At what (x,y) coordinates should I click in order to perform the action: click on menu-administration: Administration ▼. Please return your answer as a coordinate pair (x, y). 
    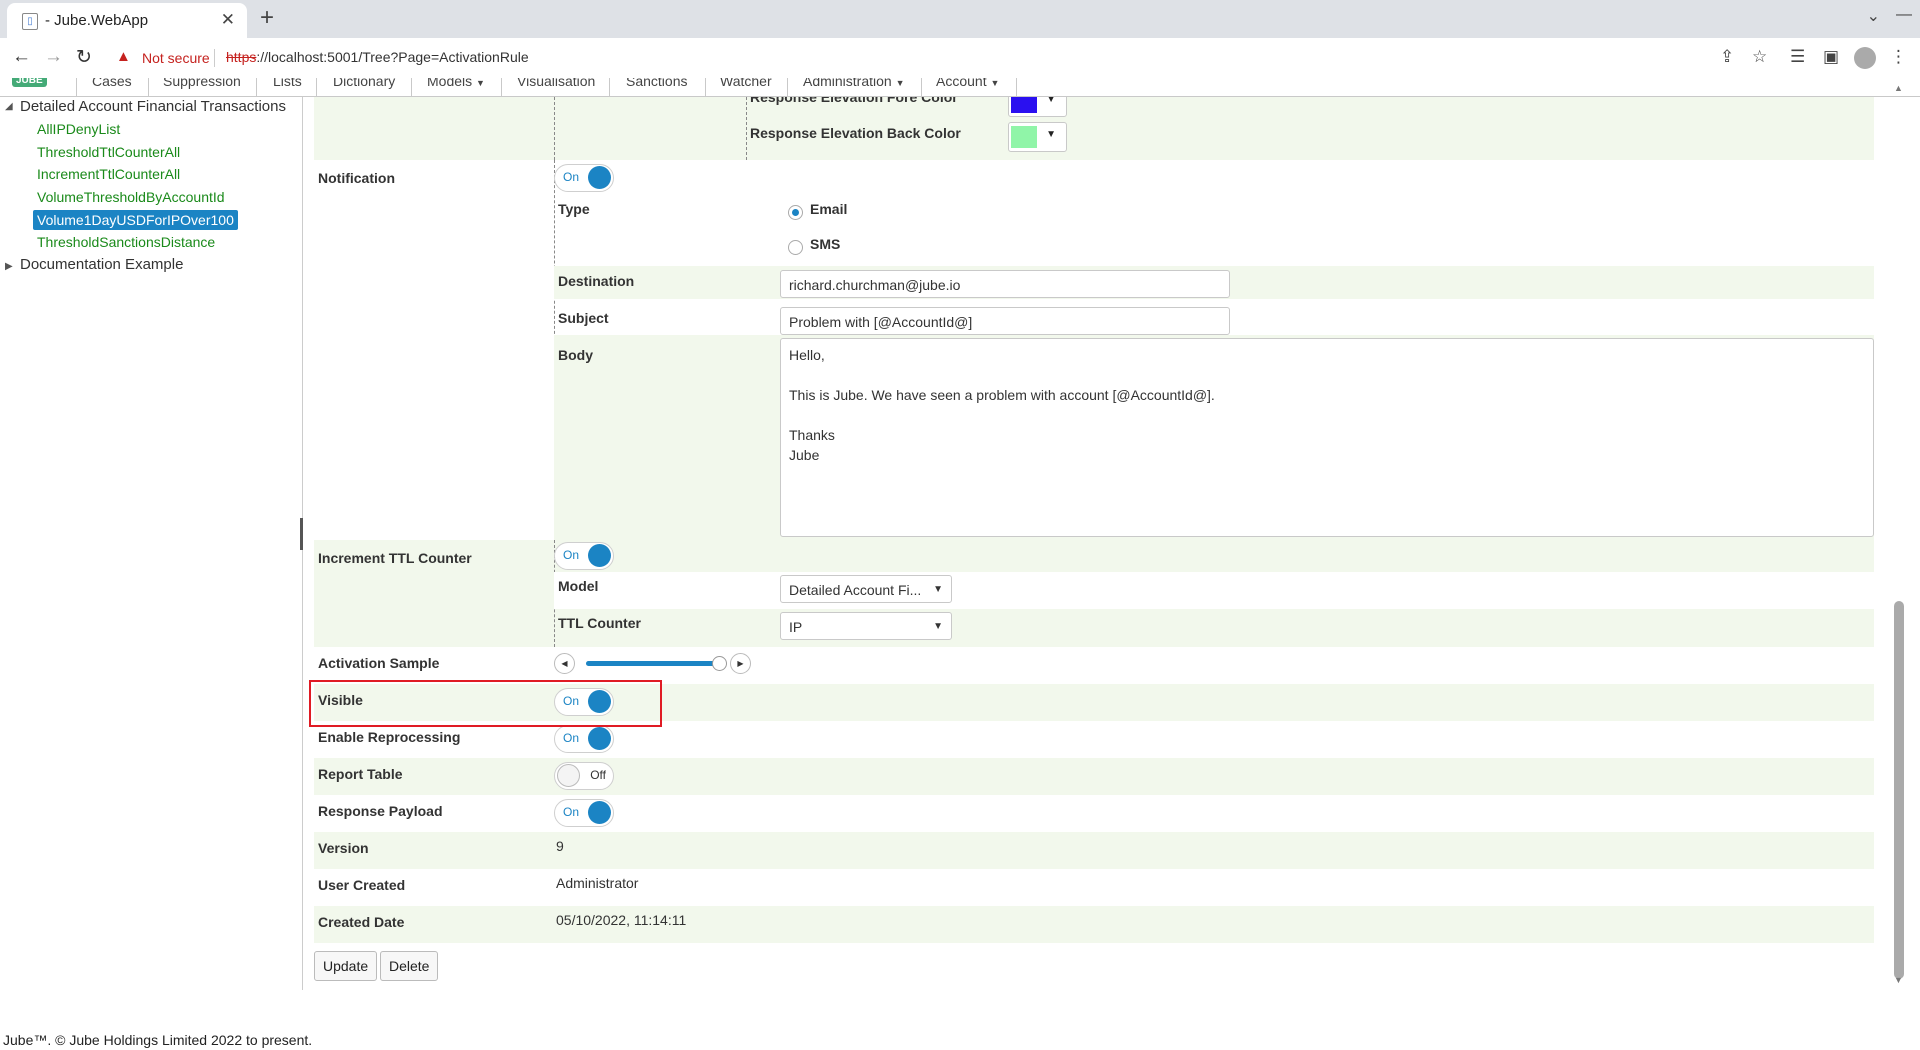
    Looking at the image, I should click on (854, 83).